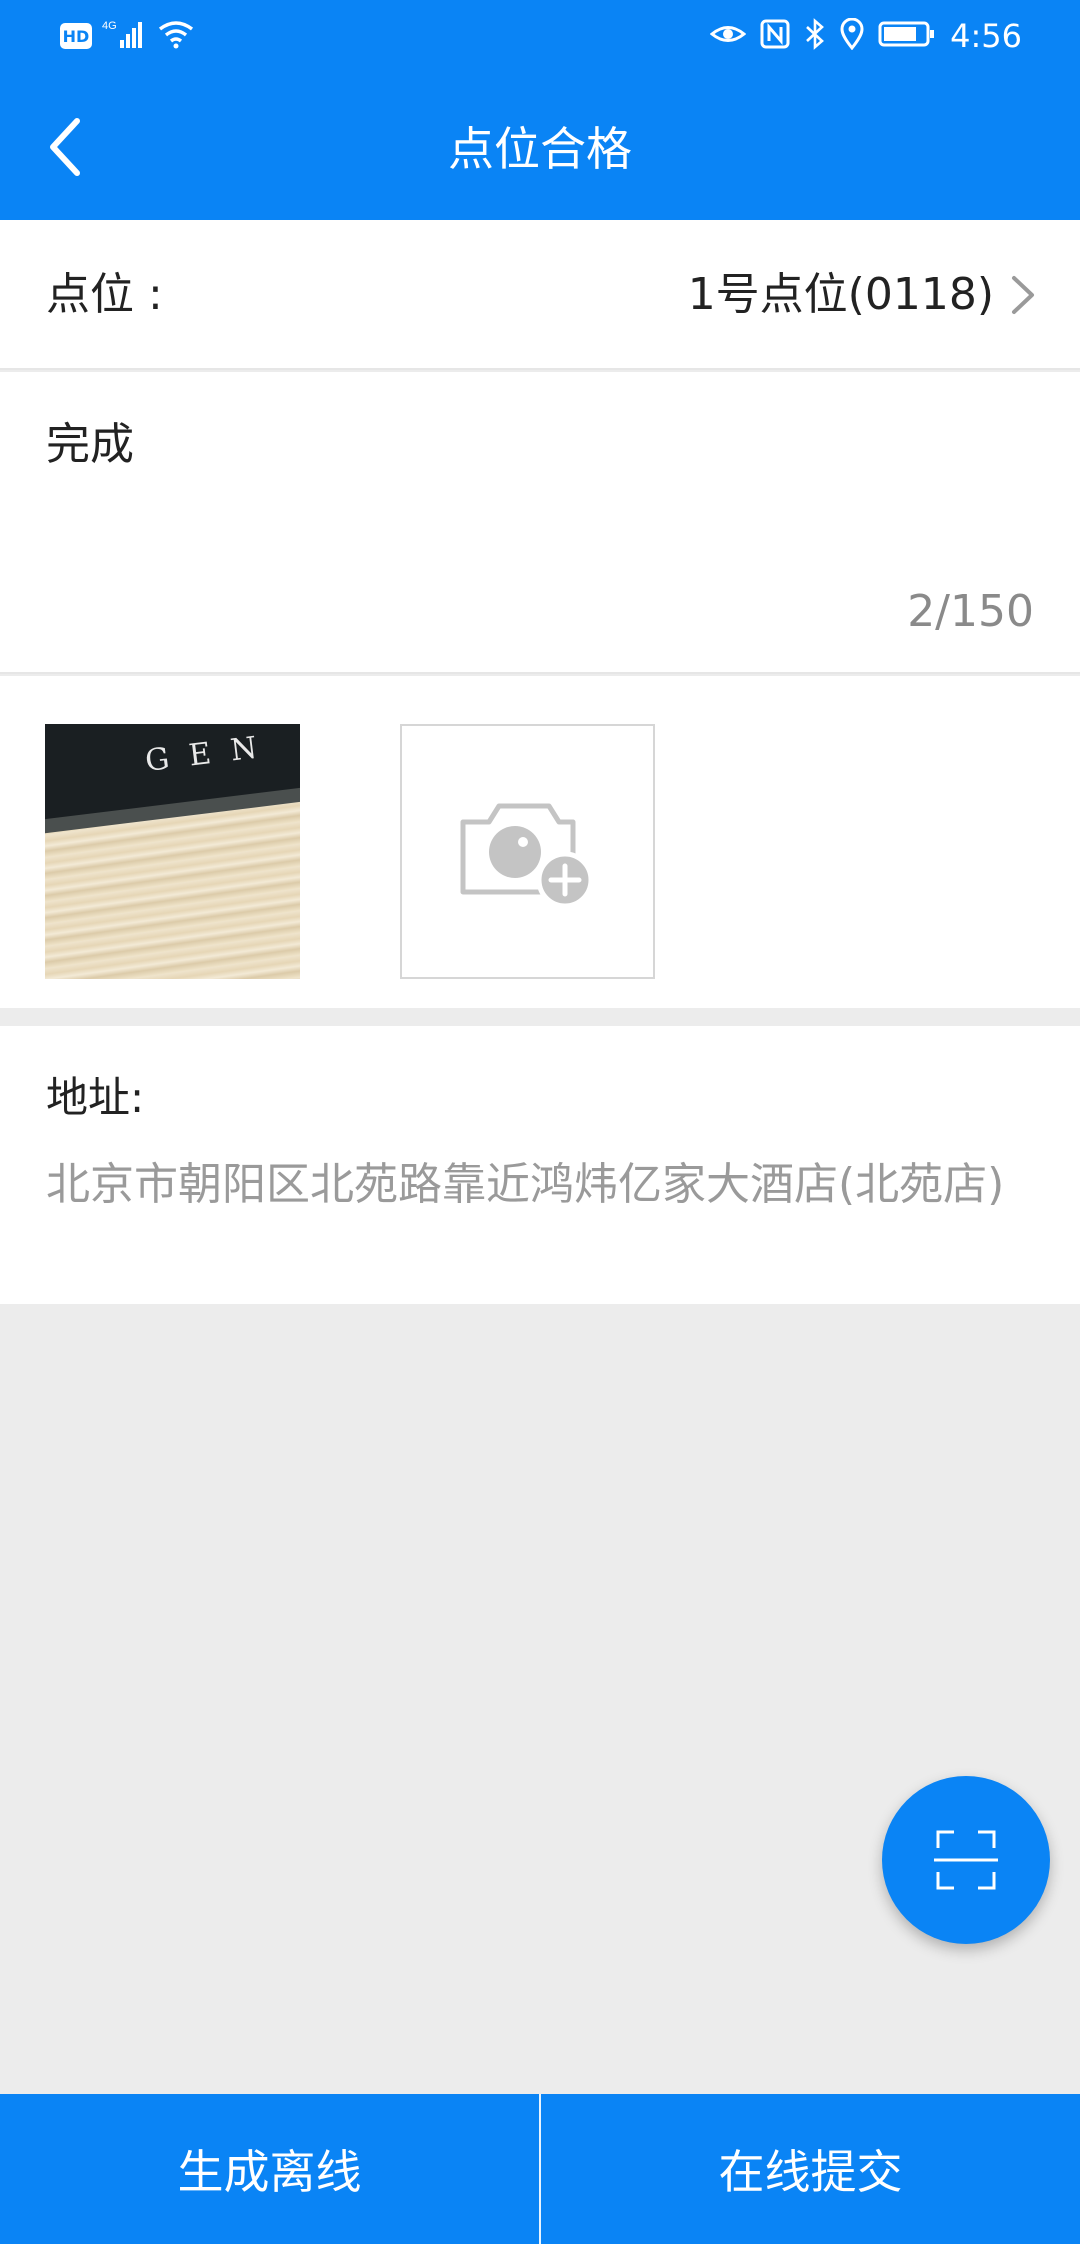 Image resolution: width=1080 pixels, height=2244 pixels. I want to click on nav-bar: 点位合格, so click(540, 146).